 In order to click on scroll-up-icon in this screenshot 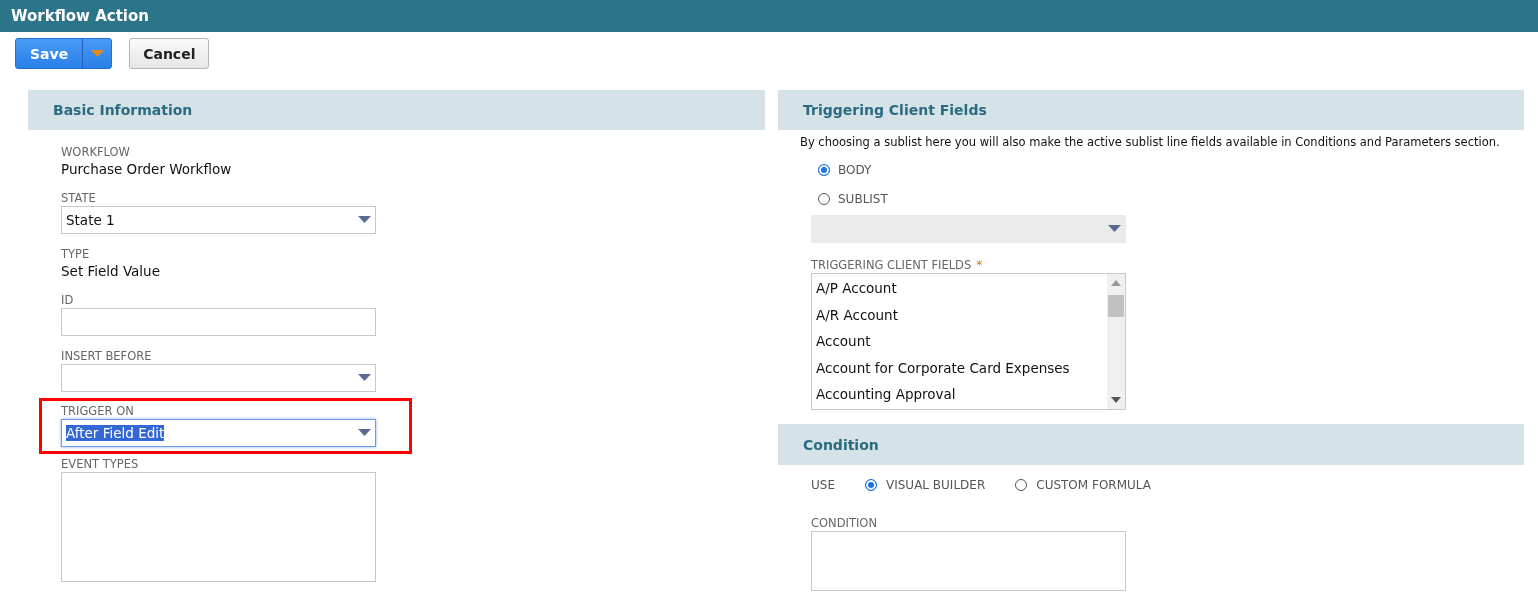, I will do `click(1116, 283)`.